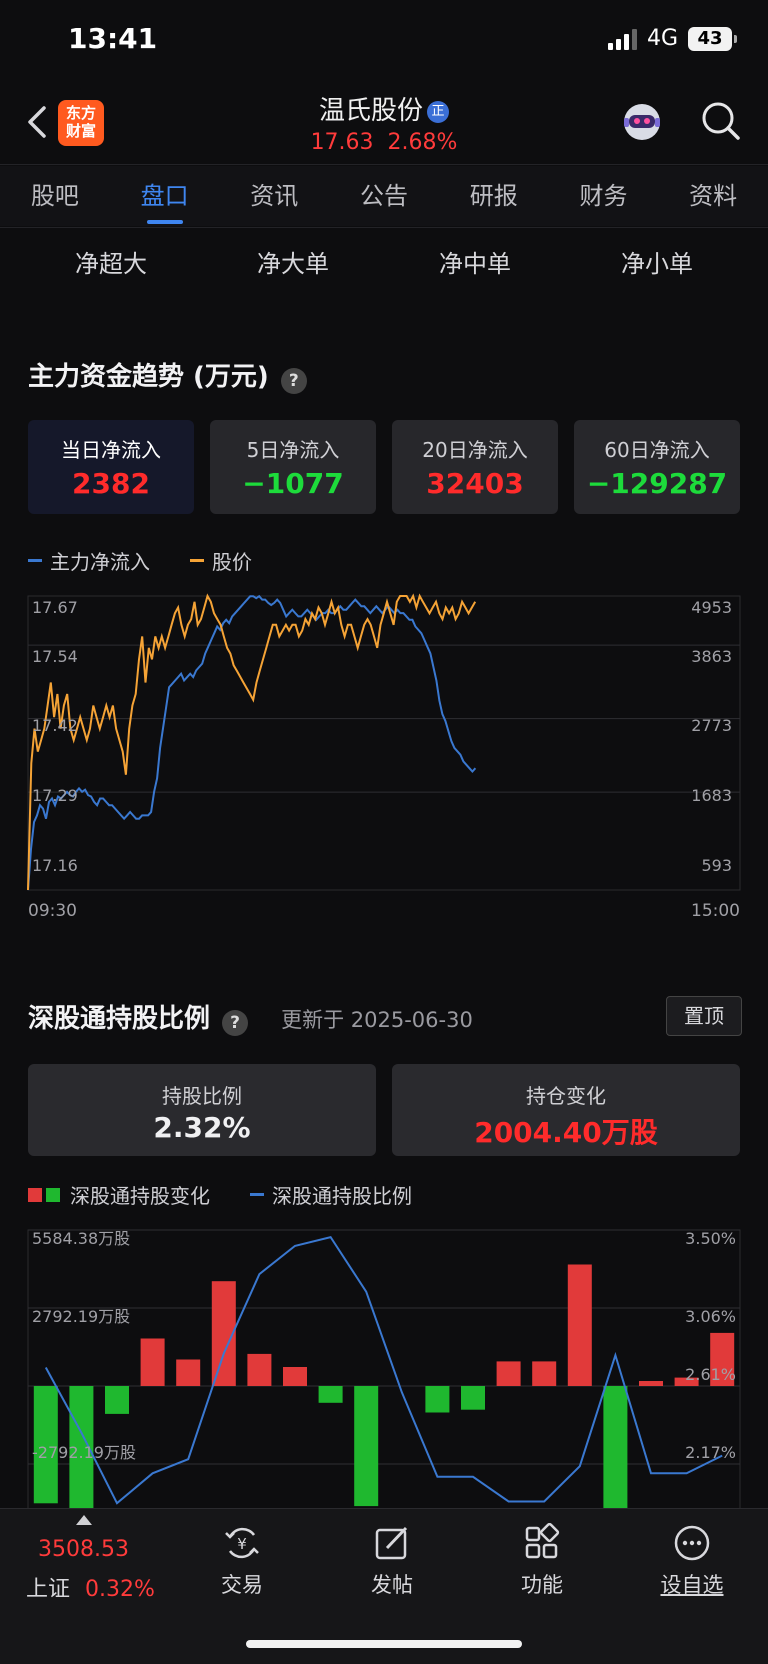  I want to click on nav-trade: ¥ 交易, so click(242, 1561).